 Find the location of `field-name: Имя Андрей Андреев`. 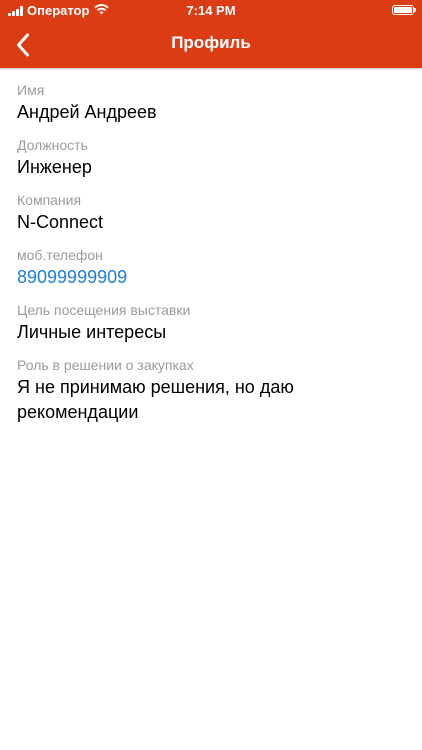

field-name: Имя Андрей Андреев is located at coordinates (211, 103).